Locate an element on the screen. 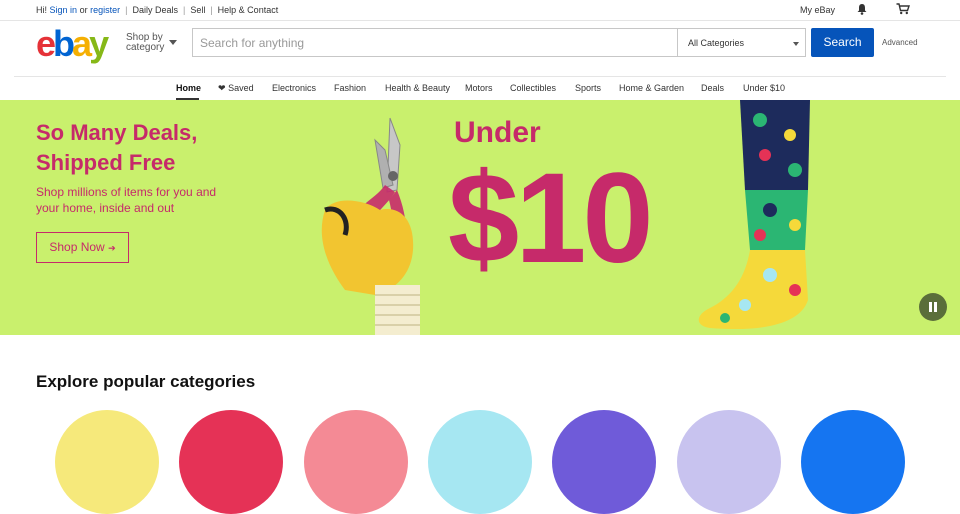 This screenshot has height=514, width=960. hero-title-line2: Shipped Free is located at coordinates (106, 162).